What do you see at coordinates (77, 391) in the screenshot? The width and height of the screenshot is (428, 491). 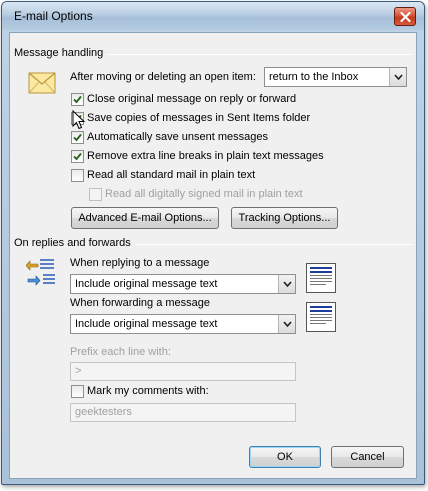 I see `mark-comments-checkbox` at bounding box center [77, 391].